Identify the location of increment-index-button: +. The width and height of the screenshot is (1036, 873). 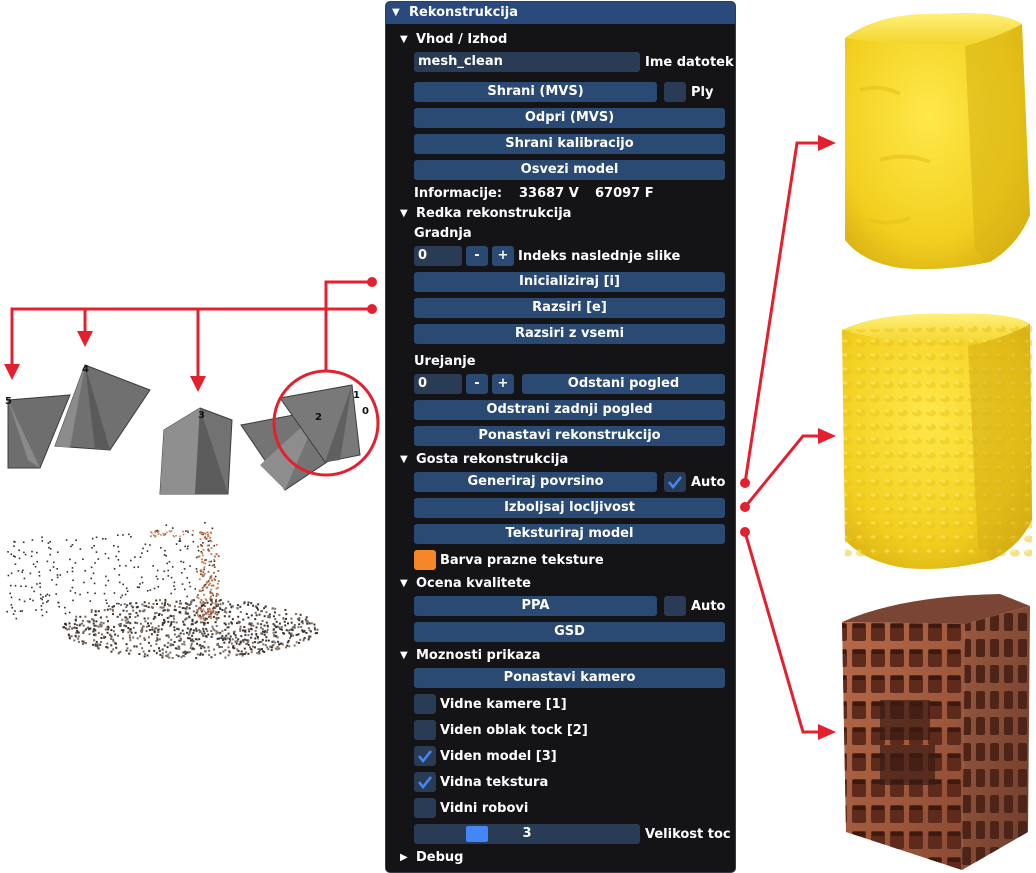
(503, 256).